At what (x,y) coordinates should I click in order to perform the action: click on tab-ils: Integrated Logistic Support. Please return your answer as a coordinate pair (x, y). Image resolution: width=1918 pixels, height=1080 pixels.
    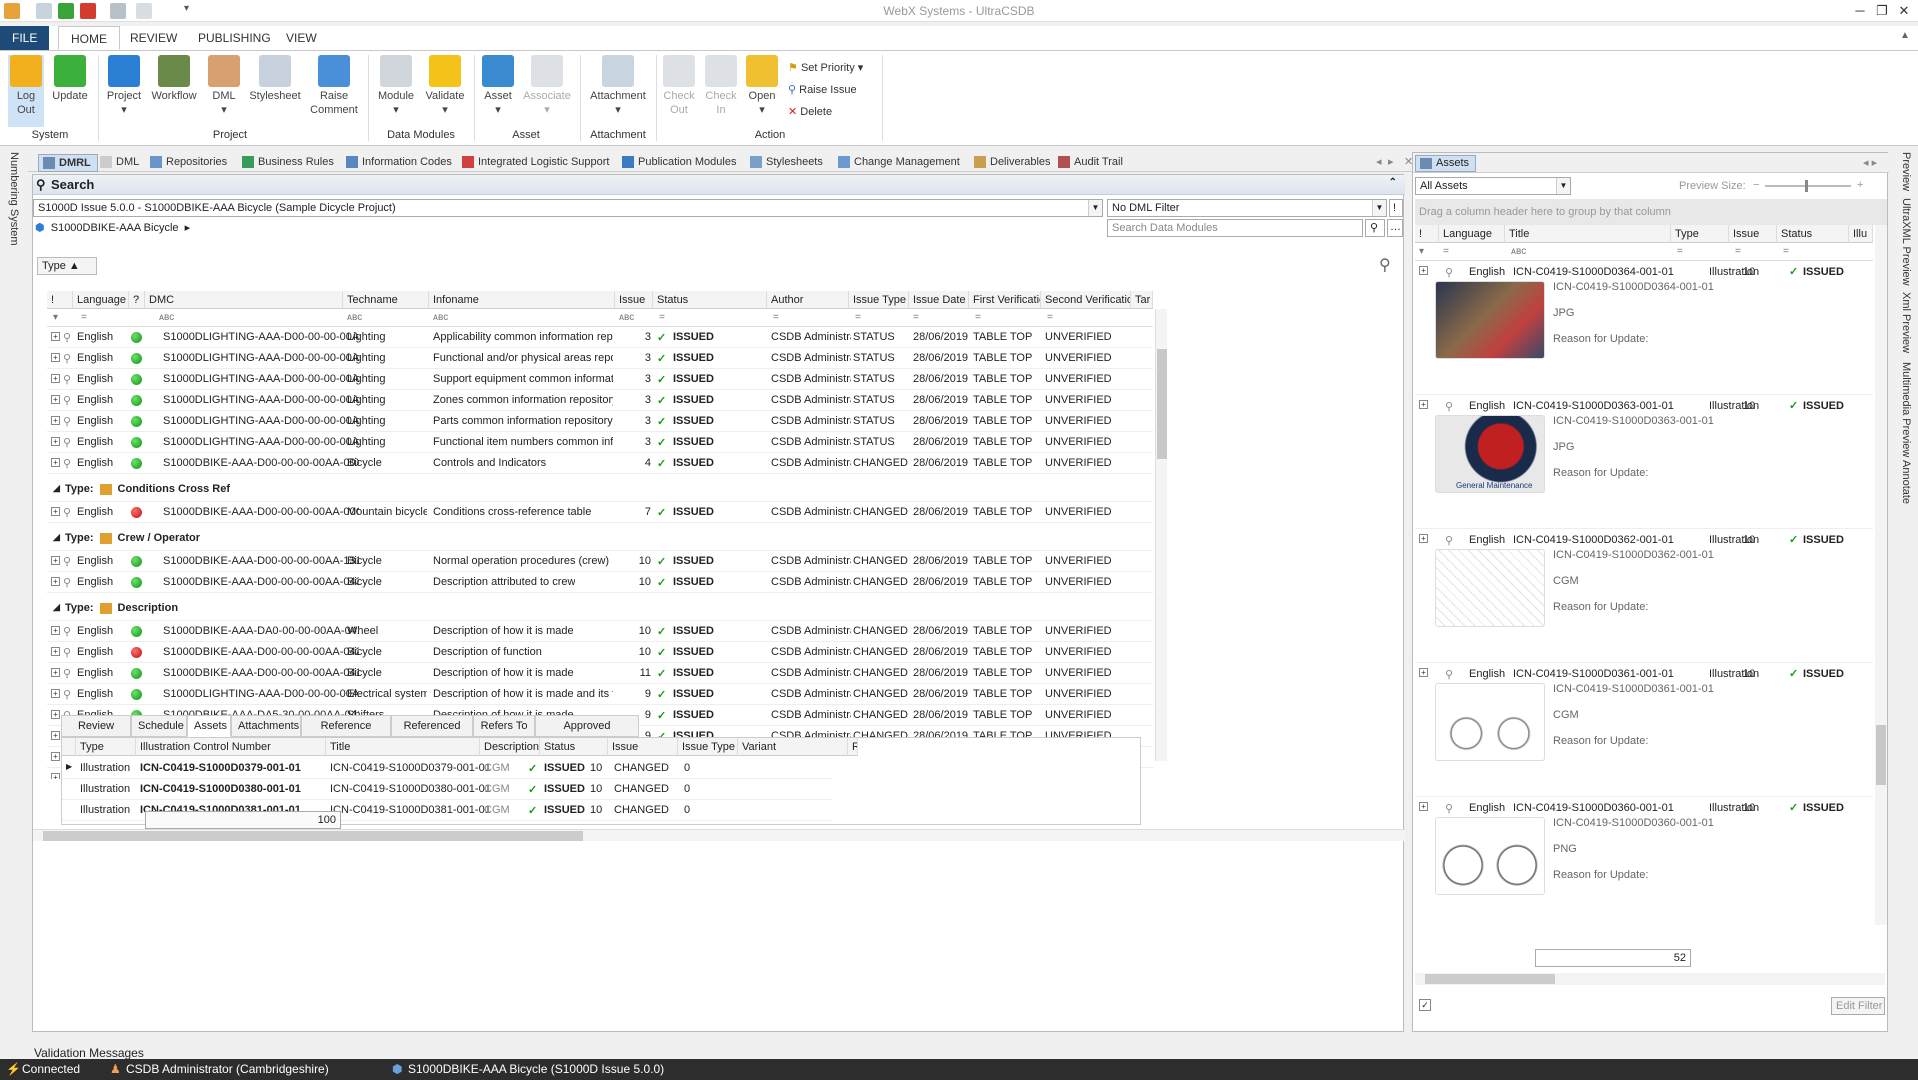
    Looking at the image, I should click on (535, 163).